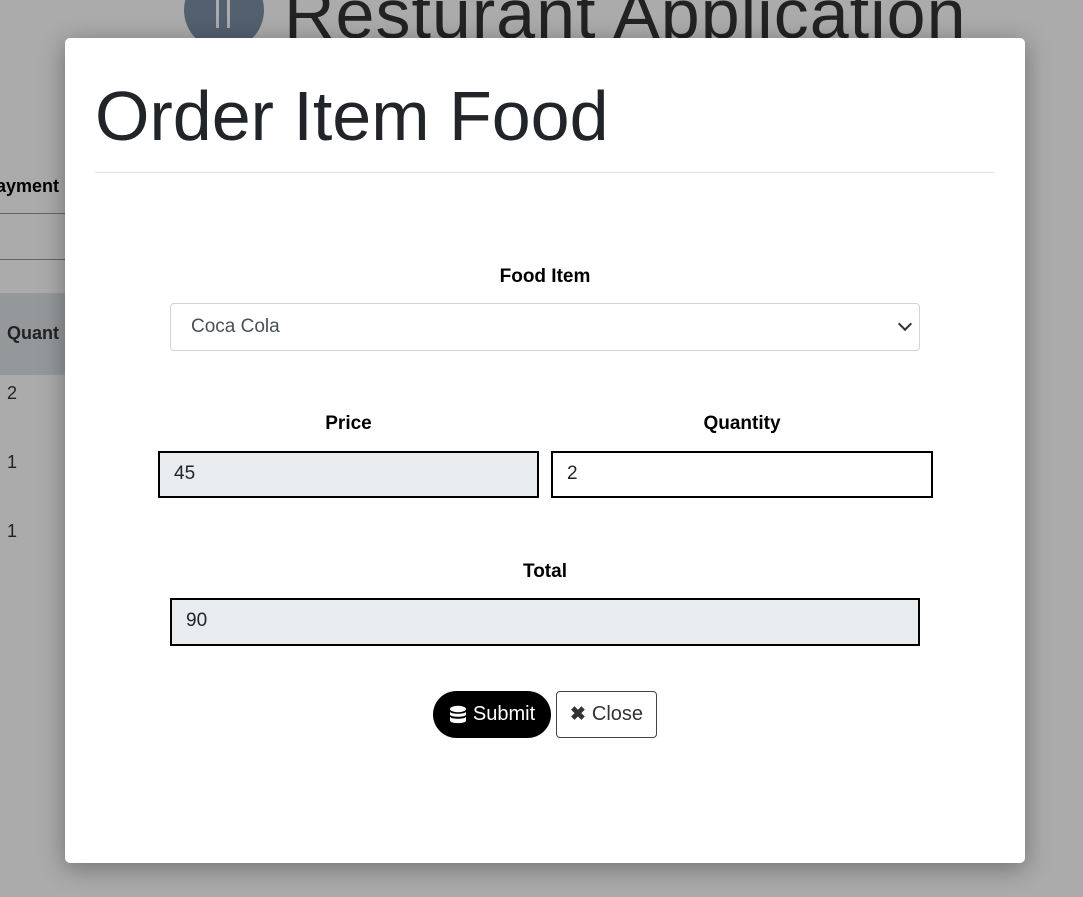 The height and width of the screenshot is (897, 1083). What do you see at coordinates (545, 571) in the screenshot?
I see `total-label: Total` at bounding box center [545, 571].